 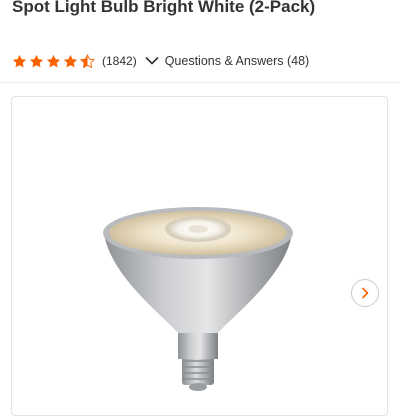 I want to click on questions-answers-link: Questions & Answers (48), so click(x=237, y=61).